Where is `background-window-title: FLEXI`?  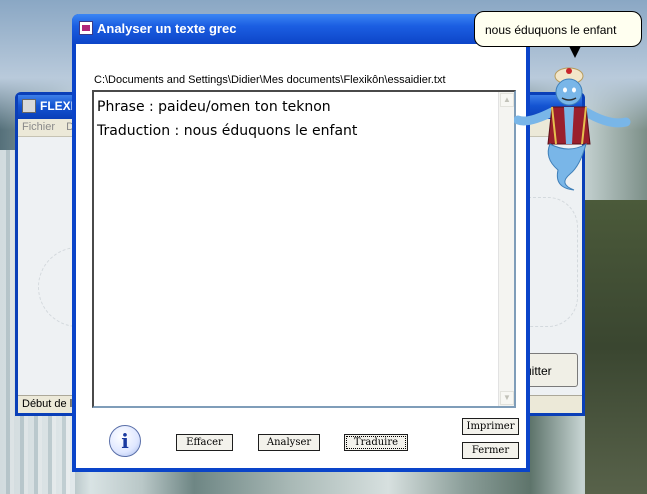
background-window-title: FLEXI is located at coordinates (57, 106).